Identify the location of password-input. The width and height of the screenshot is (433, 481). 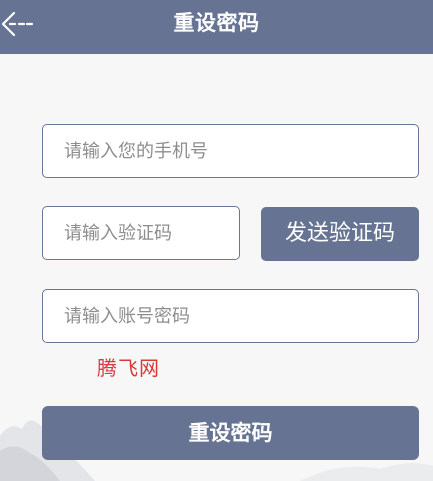
(230, 316).